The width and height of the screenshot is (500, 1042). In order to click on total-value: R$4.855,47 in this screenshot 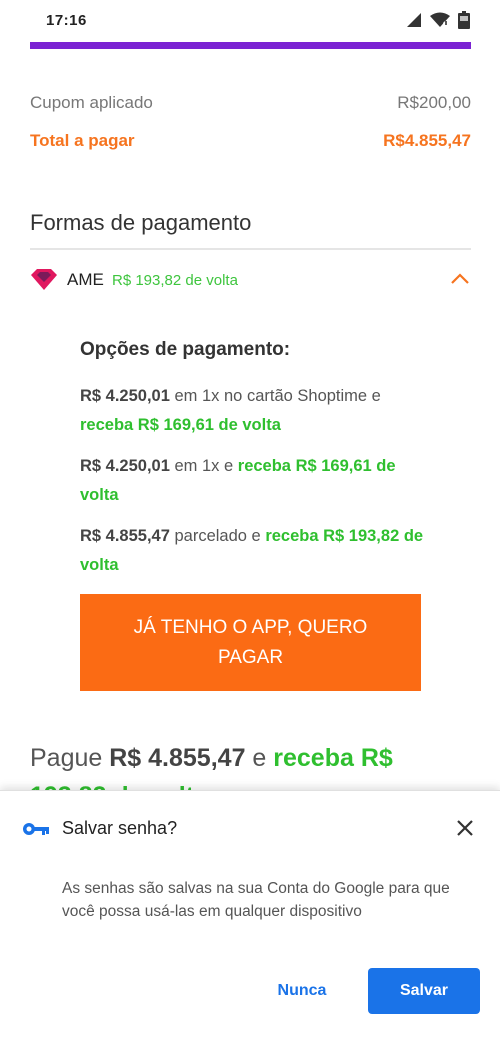, I will do `click(427, 140)`.